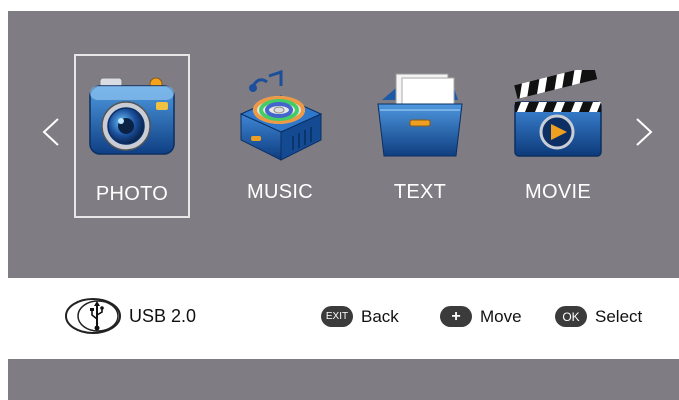  Describe the element at coordinates (93, 316) in the screenshot. I see `usb-icon` at that location.